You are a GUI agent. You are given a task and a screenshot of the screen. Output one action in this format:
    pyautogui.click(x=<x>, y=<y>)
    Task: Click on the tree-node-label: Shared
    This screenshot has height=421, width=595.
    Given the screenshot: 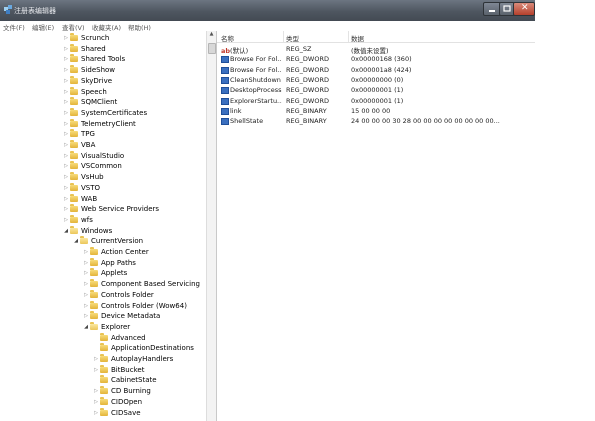 What is the action you would take?
    pyautogui.click(x=93, y=48)
    